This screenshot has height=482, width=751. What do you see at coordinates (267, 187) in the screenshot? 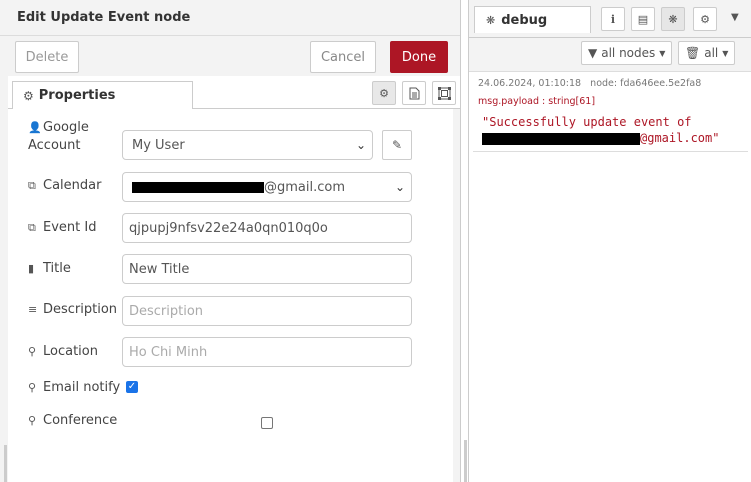
I see `calendar-select: @gmail.com ⌄` at bounding box center [267, 187].